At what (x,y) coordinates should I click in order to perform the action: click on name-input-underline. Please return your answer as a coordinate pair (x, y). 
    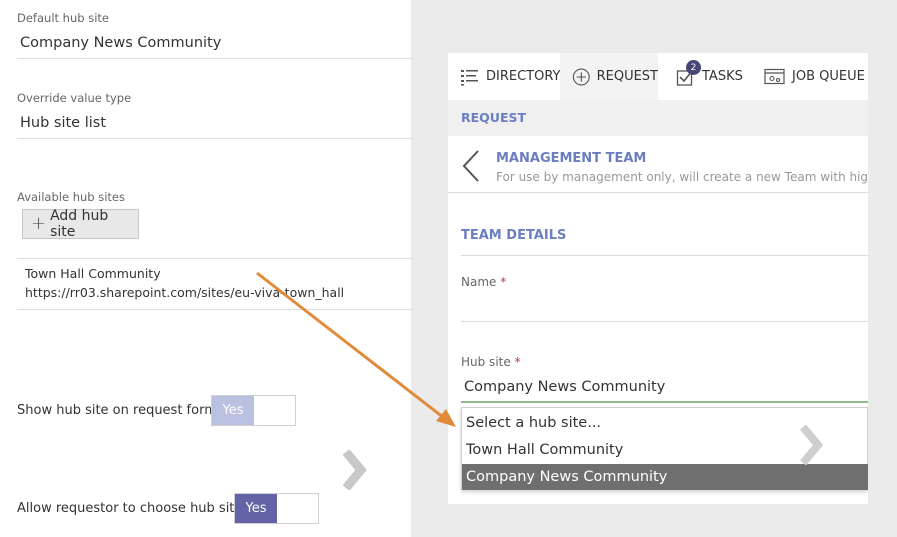
    Looking at the image, I should click on (664, 321).